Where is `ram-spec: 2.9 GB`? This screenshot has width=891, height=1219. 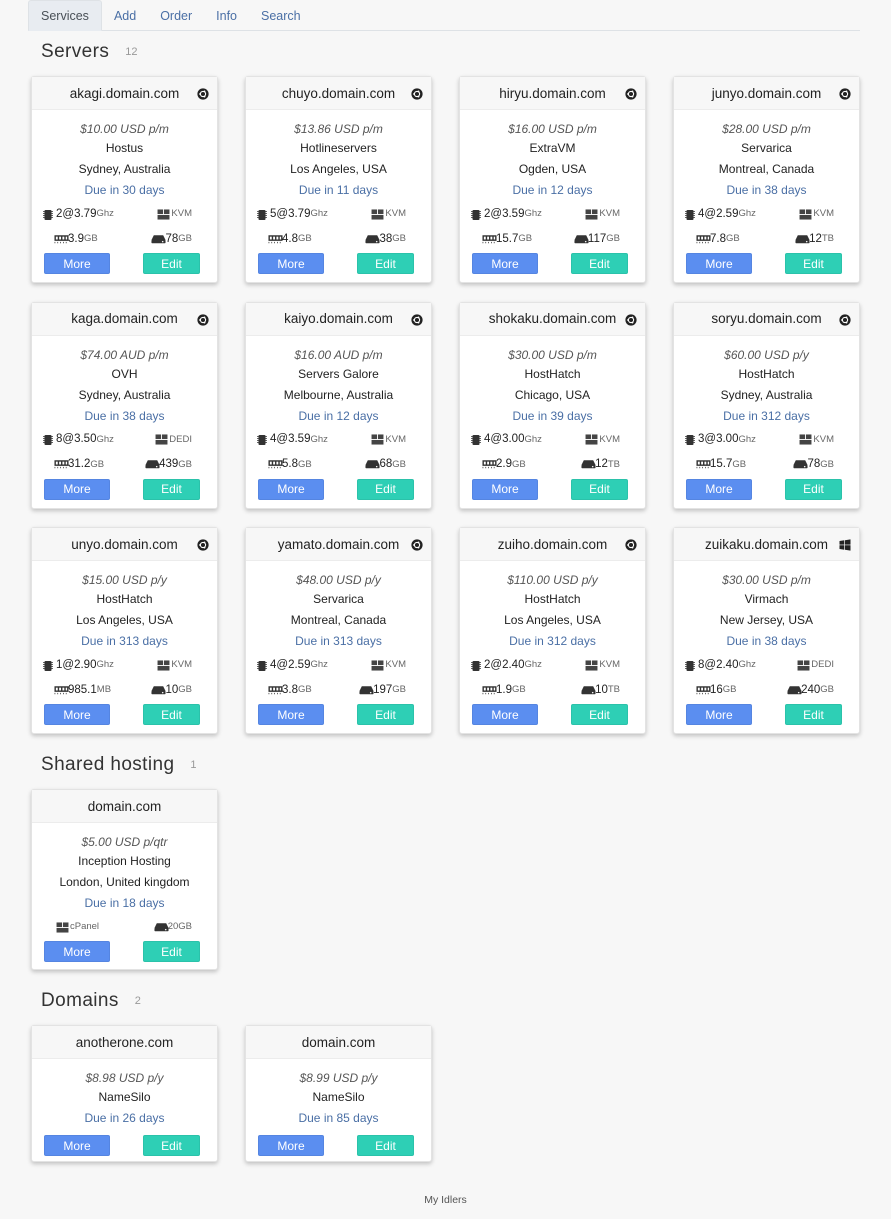 ram-spec: 2.9 GB is located at coordinates (504, 464).